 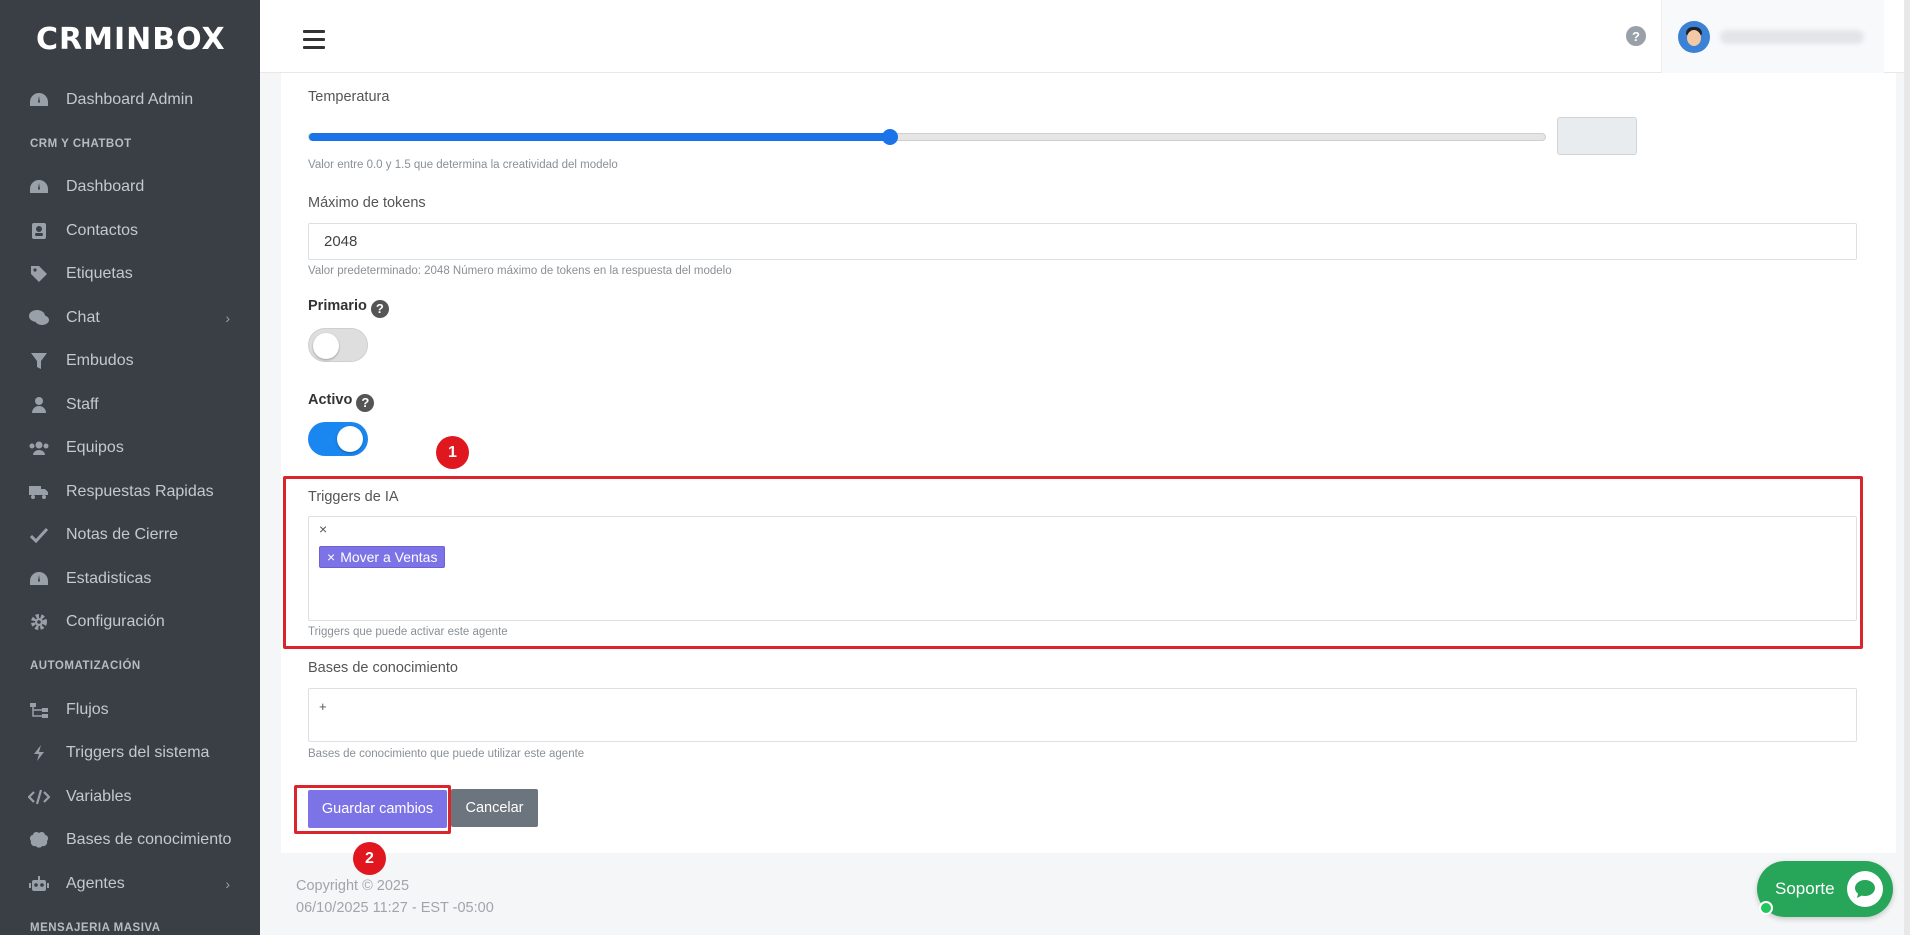 What do you see at coordinates (1865, 889) in the screenshot?
I see `chat-bubble-icon` at bounding box center [1865, 889].